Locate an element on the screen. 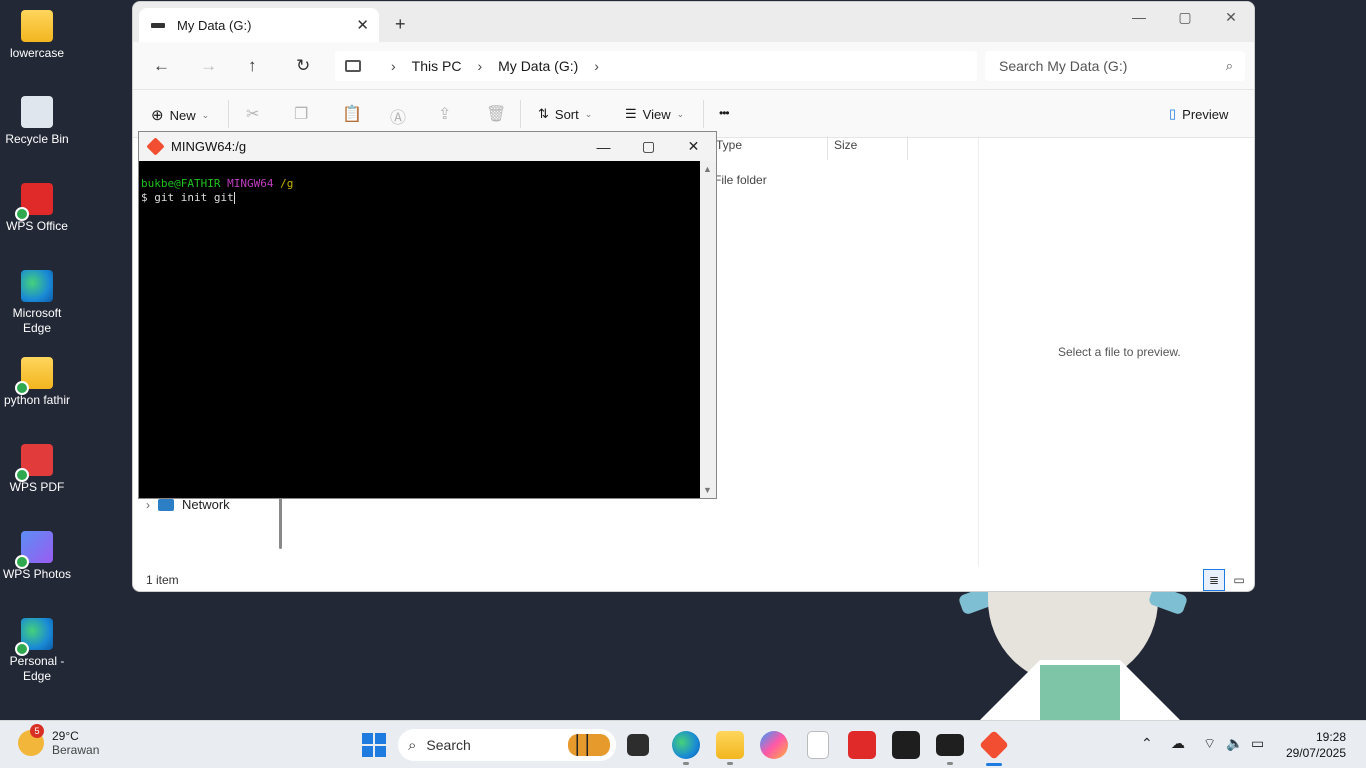 The width and height of the screenshot is (1366, 768). onedrive-icon: ☁ is located at coordinates (1178, 743).